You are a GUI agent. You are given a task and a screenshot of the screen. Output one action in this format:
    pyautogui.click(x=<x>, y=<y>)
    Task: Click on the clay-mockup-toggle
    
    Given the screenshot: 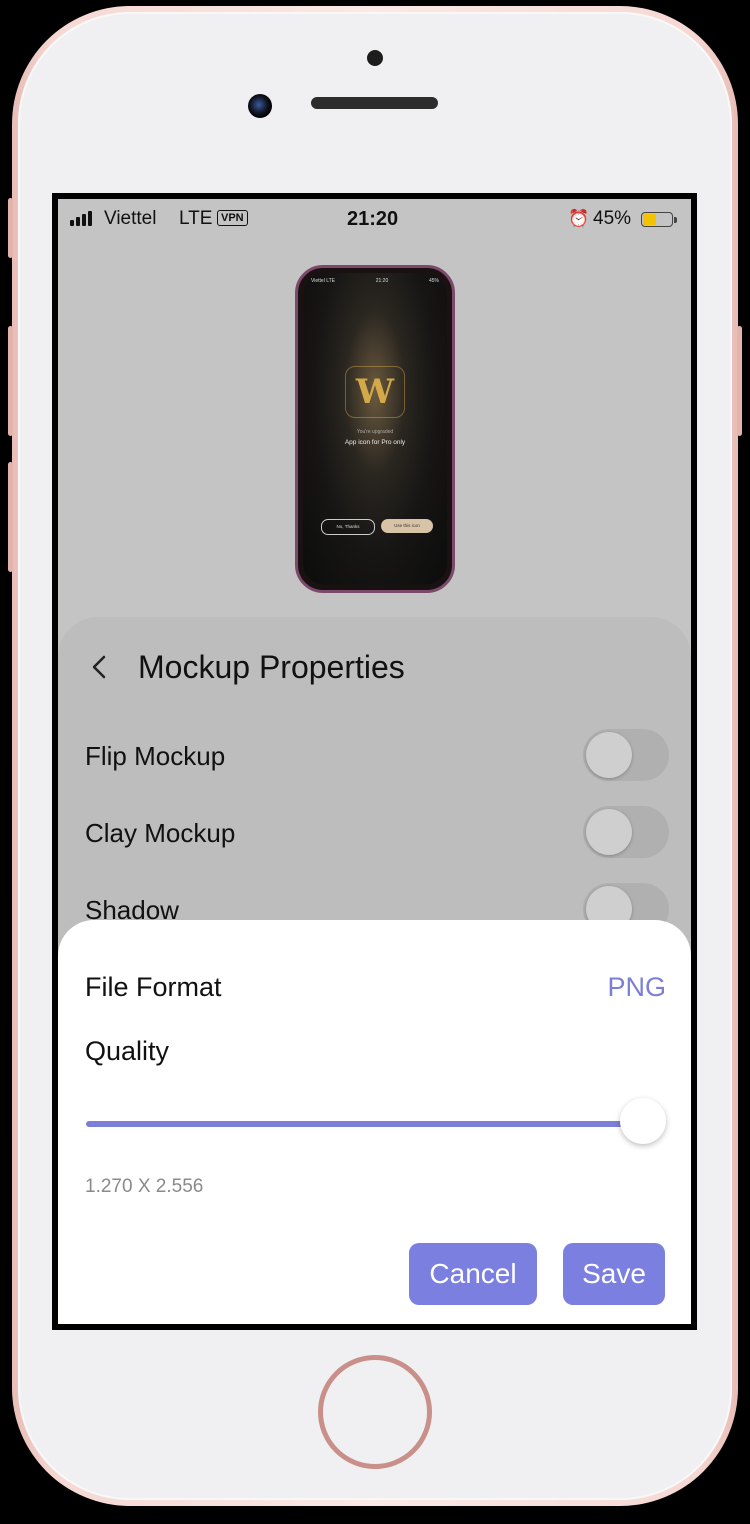 What is the action you would take?
    pyautogui.click(x=626, y=832)
    